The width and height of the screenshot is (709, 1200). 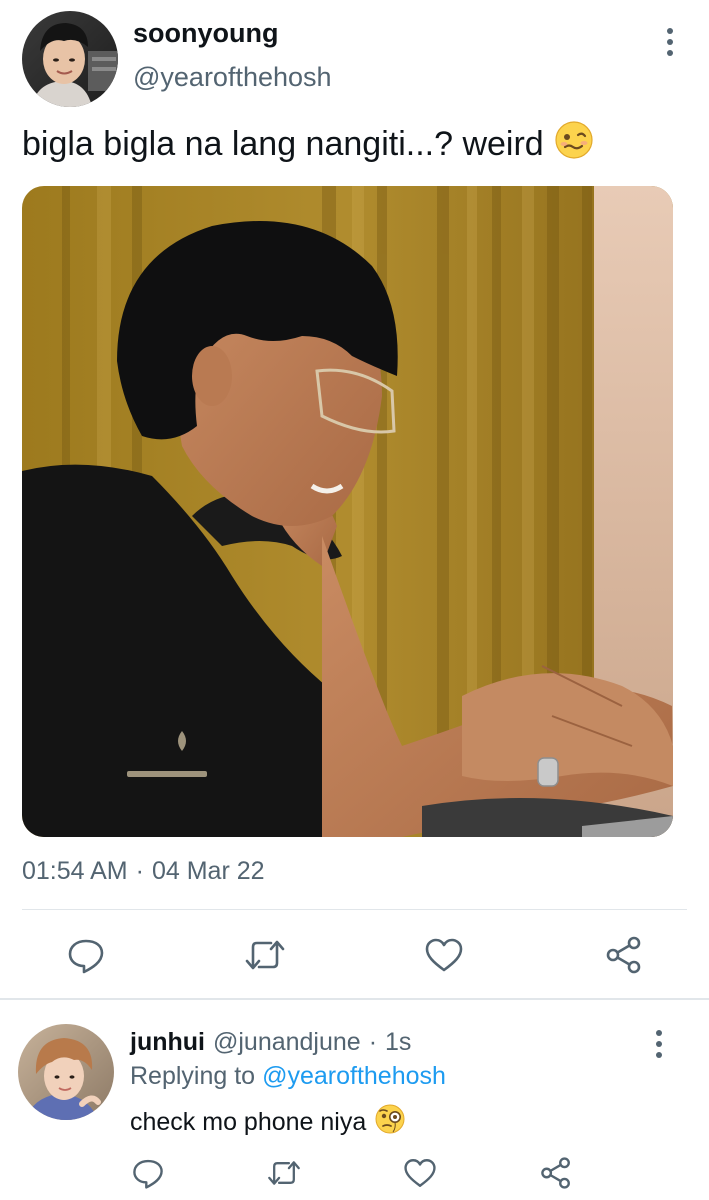 What do you see at coordinates (66, 1072) in the screenshot?
I see `reply-author-avatar` at bounding box center [66, 1072].